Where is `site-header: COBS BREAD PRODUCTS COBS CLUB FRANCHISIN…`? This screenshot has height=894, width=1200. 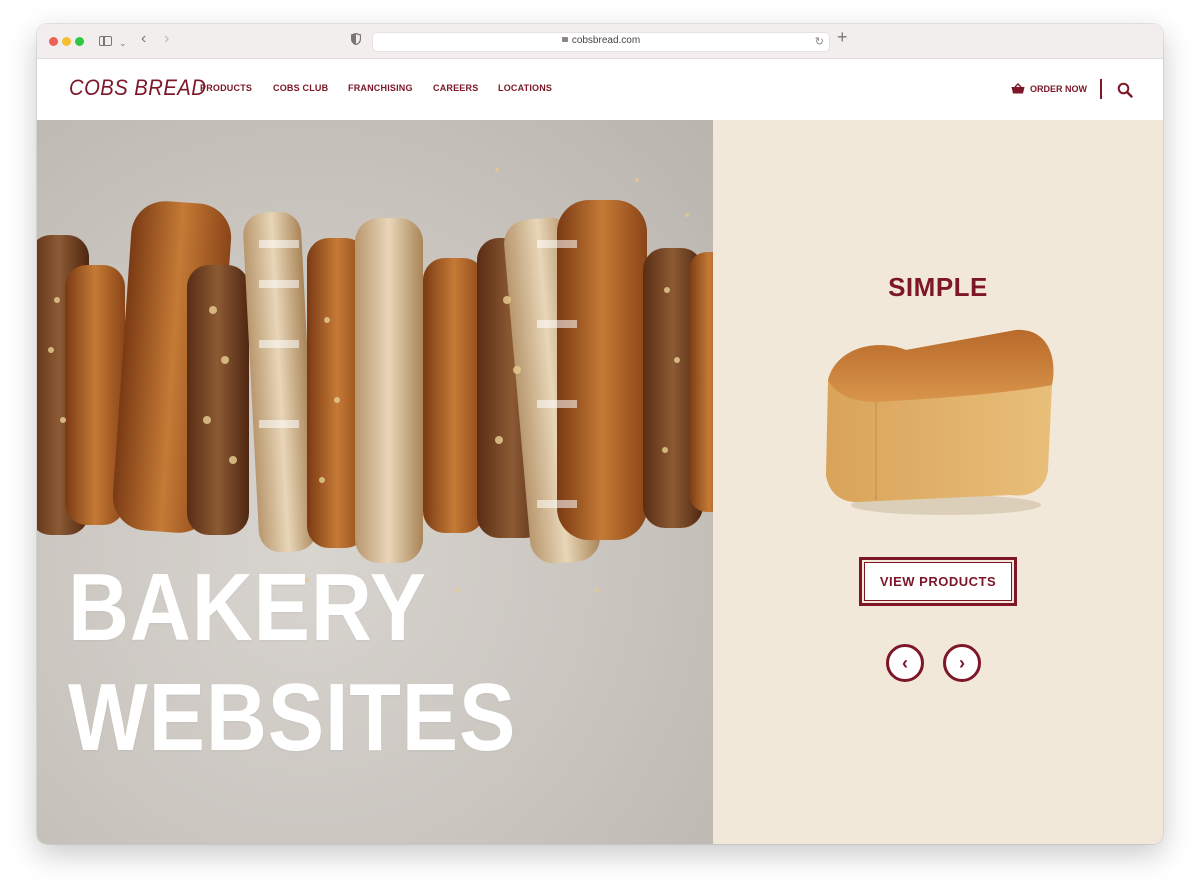
site-header: COBS BREAD PRODUCTS COBS CLUB FRANCHISIN… is located at coordinates (600, 89).